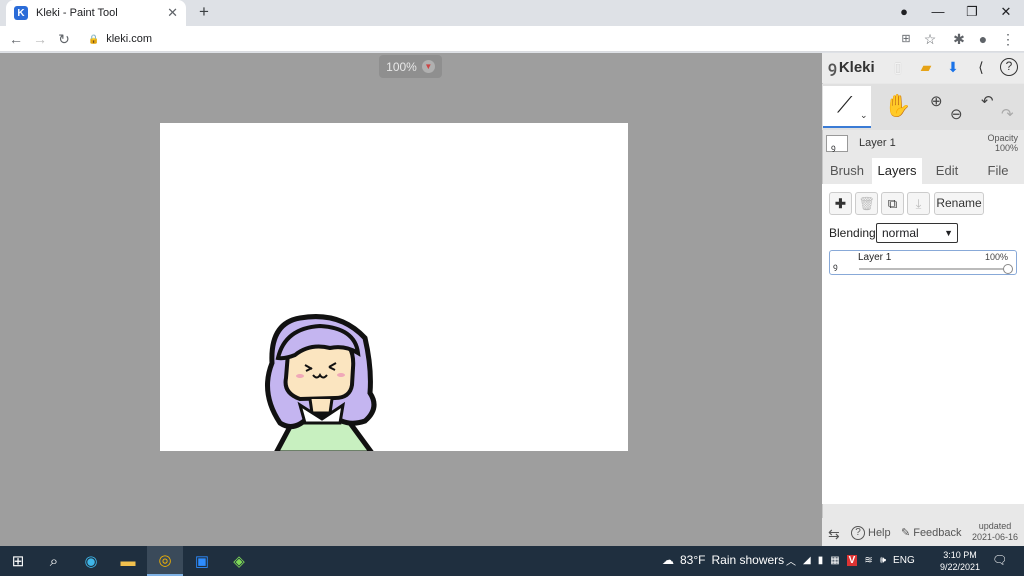  I want to click on drawing-artwork, so click(321, 382).